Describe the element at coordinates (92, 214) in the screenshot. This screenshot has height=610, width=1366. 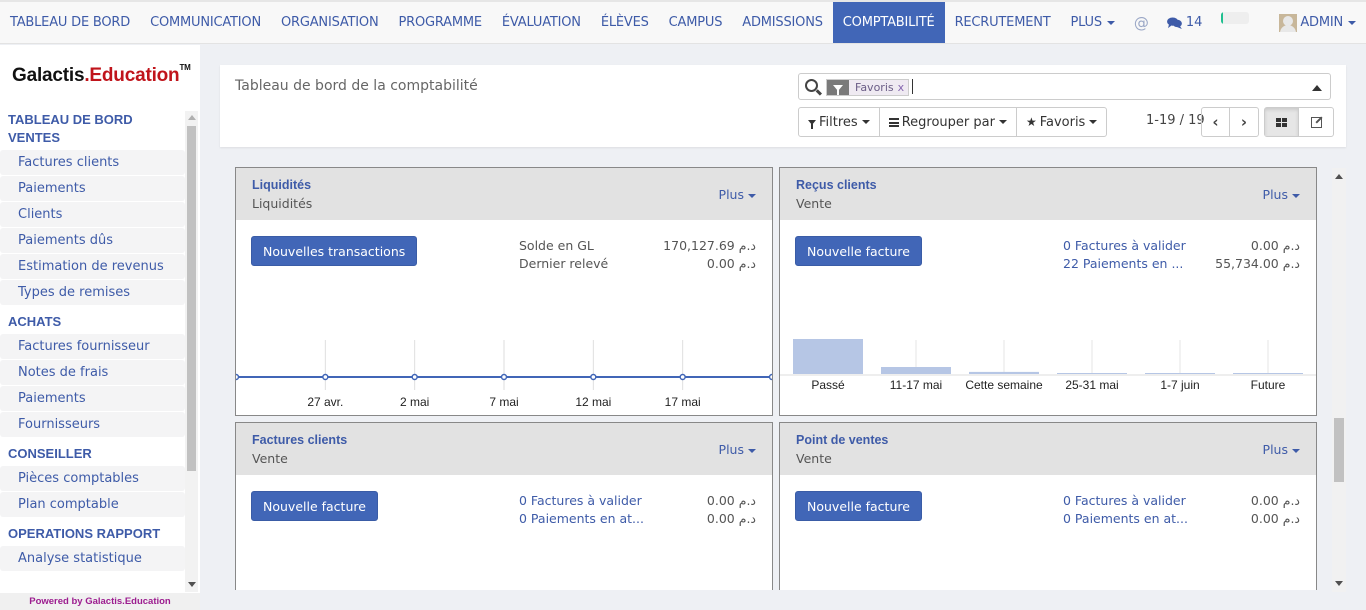
I see `sidebar-item: Clients` at that location.